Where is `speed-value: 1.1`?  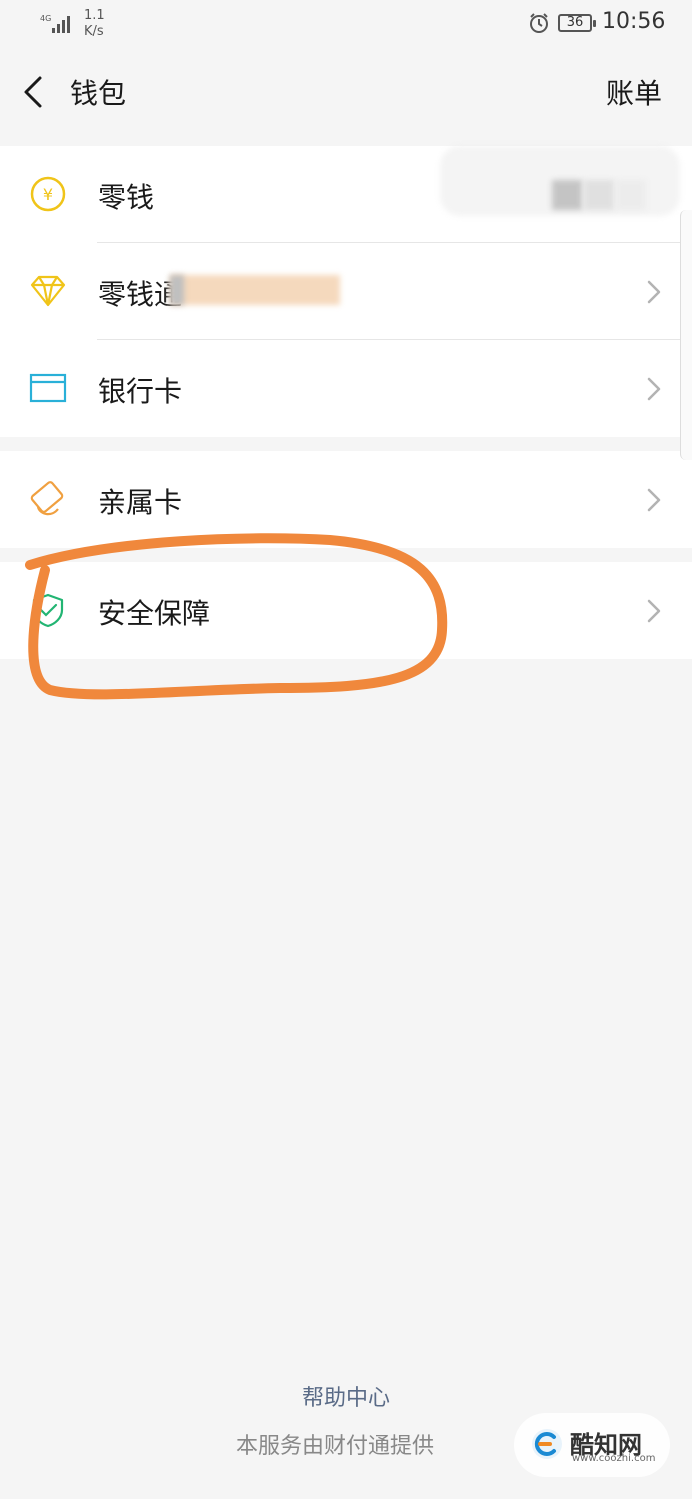 speed-value: 1.1 is located at coordinates (94, 15).